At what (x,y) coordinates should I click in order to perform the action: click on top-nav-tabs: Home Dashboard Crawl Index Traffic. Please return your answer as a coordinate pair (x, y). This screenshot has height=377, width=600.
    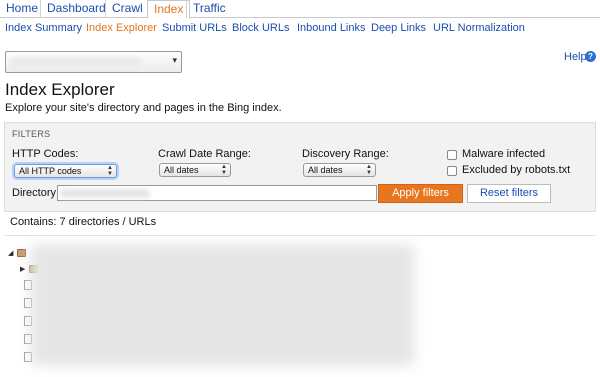
    Looking at the image, I should click on (300, 9).